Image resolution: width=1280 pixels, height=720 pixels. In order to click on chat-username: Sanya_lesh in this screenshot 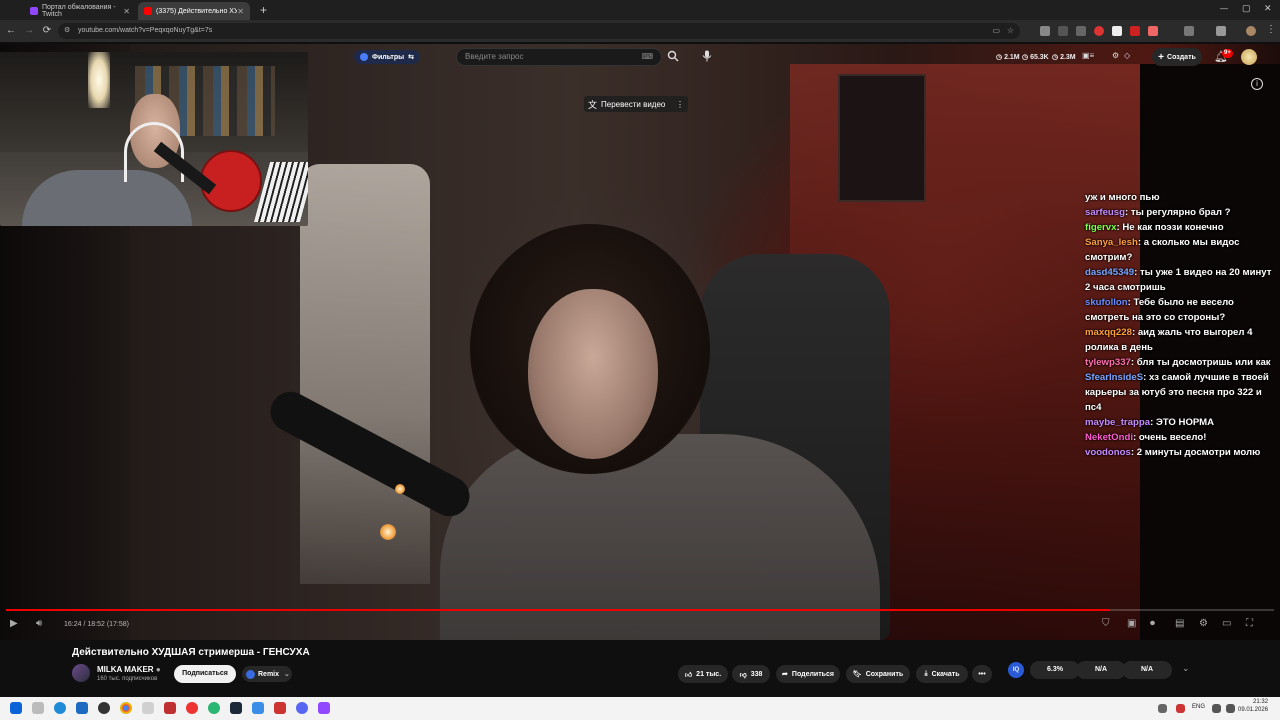, I will do `click(1111, 242)`.